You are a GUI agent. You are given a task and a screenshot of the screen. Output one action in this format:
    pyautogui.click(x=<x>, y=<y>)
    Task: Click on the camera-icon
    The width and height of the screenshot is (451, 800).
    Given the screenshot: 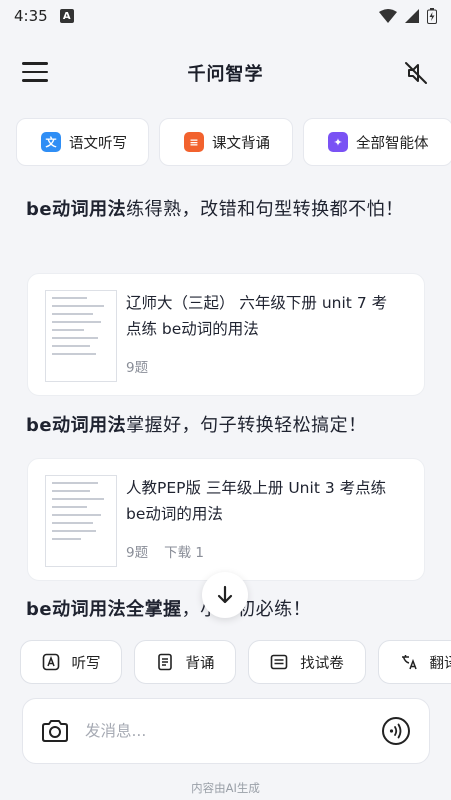 What is the action you would take?
    pyautogui.click(x=55, y=731)
    